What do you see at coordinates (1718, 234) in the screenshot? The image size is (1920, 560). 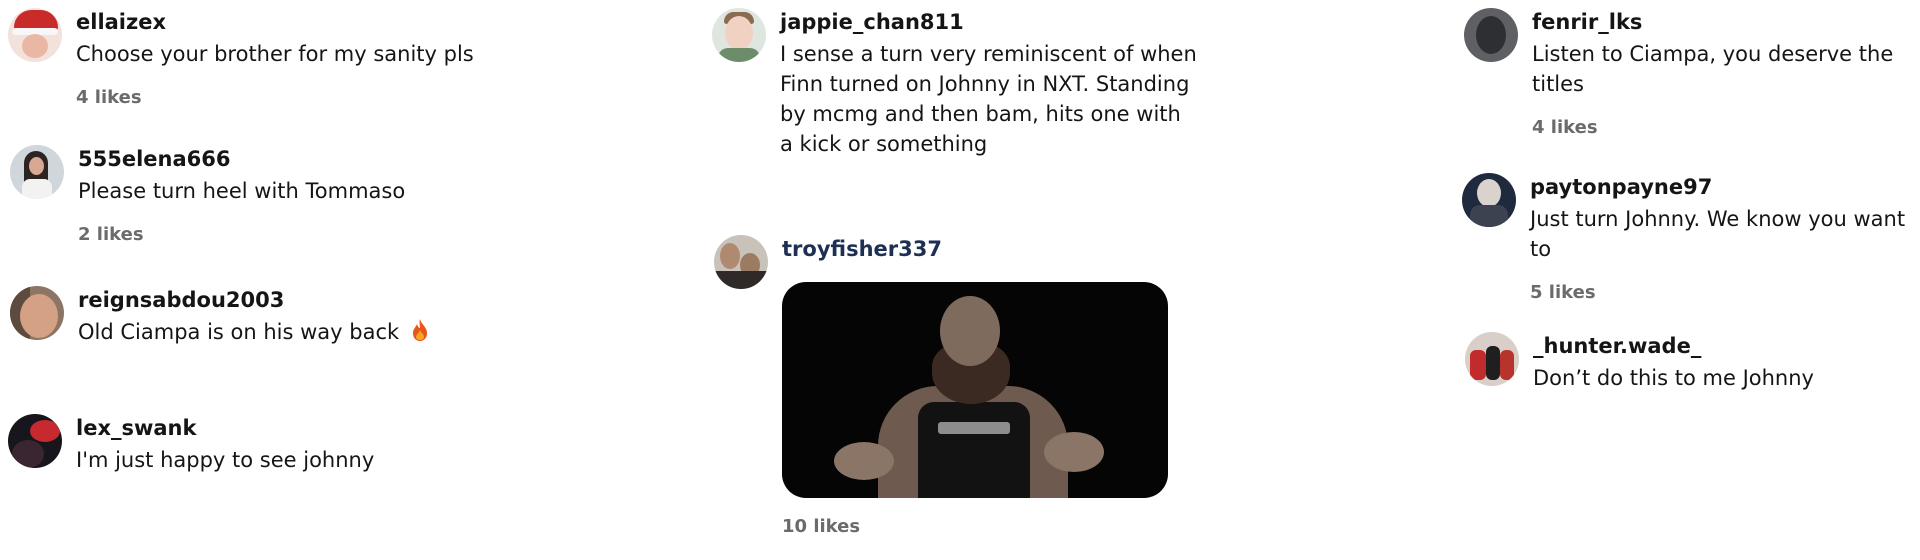 I see `comment-text: Just turn Johnny. We know you want to` at bounding box center [1718, 234].